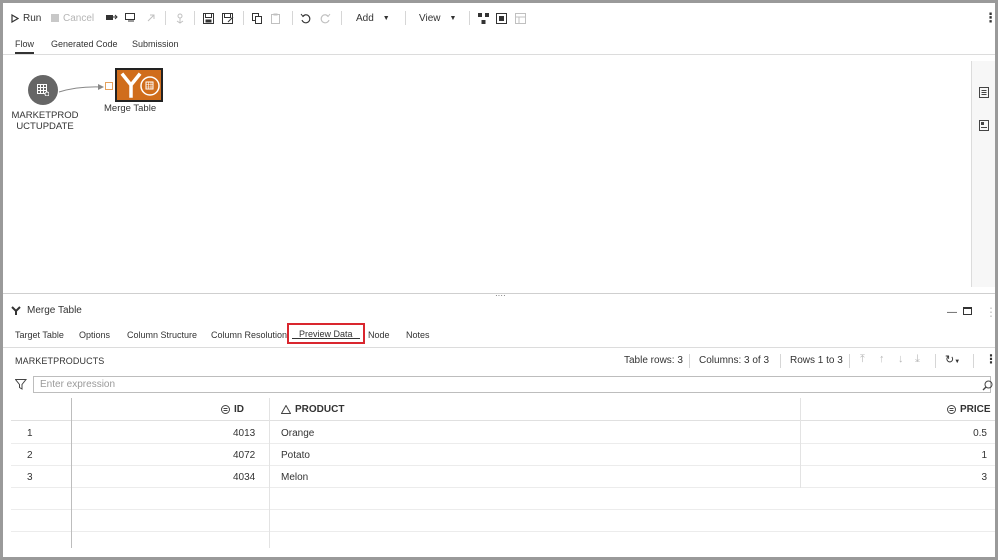 The height and width of the screenshot is (560, 998). I want to click on next-page-icon: ↓, so click(901, 359).